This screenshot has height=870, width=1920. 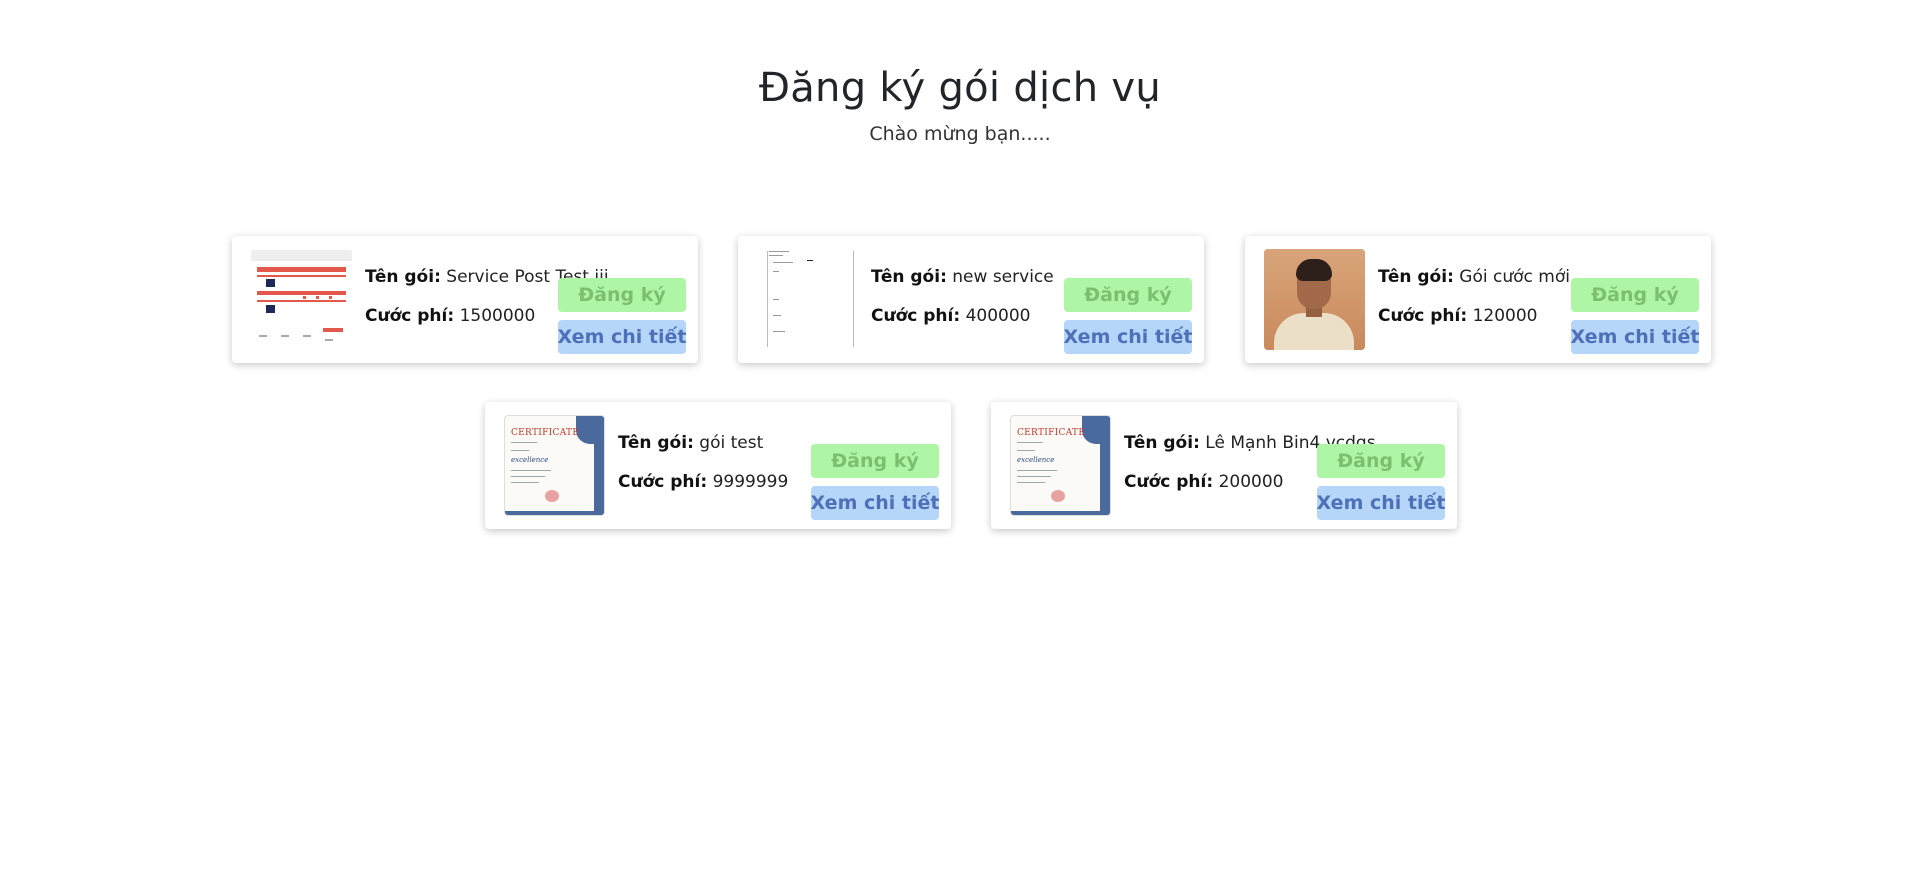 What do you see at coordinates (960, 88) in the screenshot?
I see `page-title: Đăng ký gói dịch vụ` at bounding box center [960, 88].